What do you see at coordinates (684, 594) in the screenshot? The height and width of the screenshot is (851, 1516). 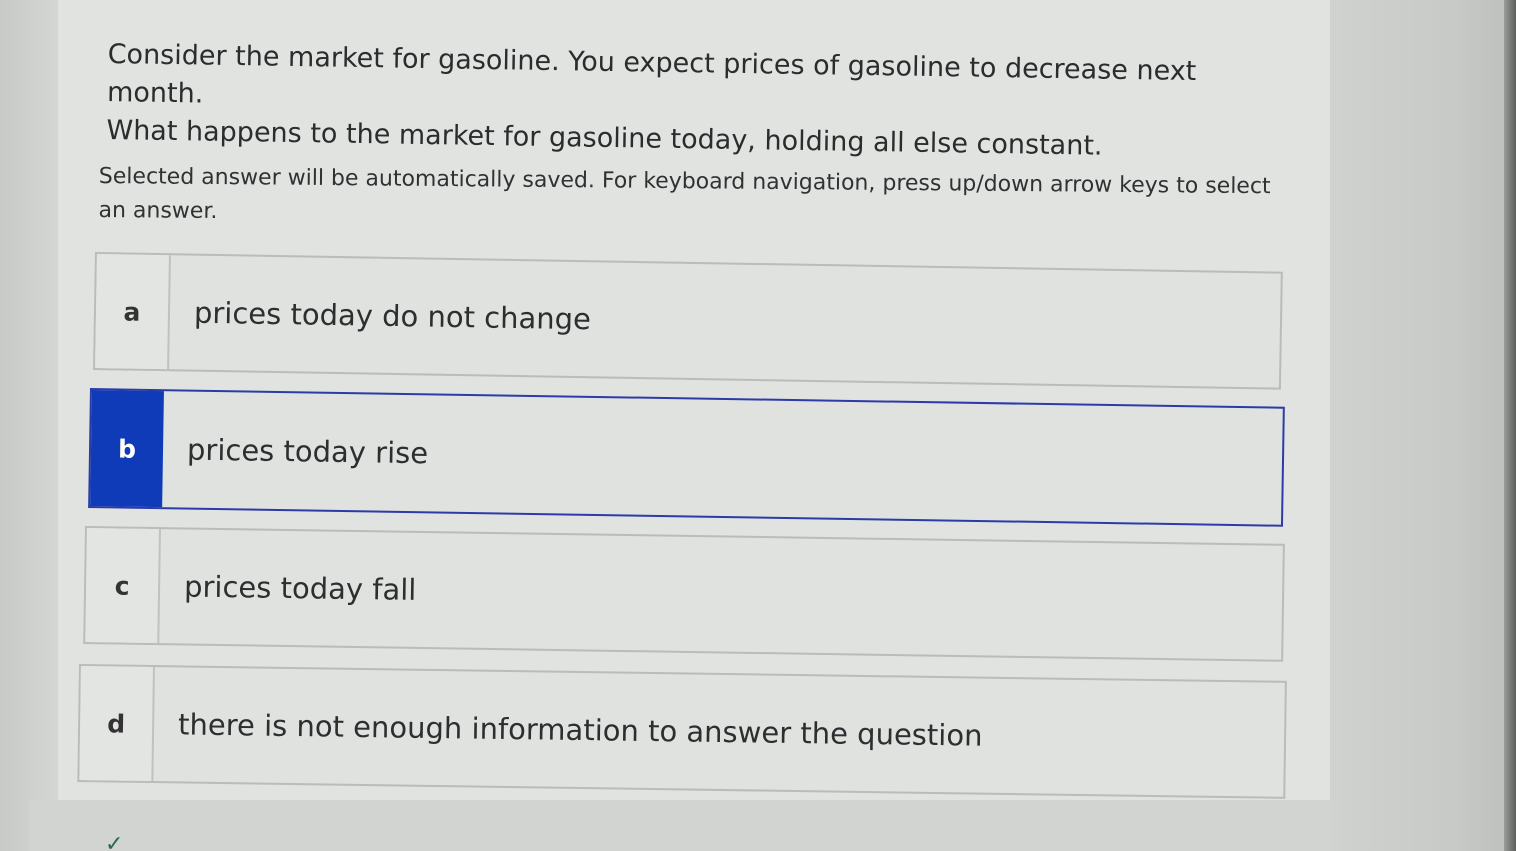 I see `answer-option-c: c prices today fall` at bounding box center [684, 594].